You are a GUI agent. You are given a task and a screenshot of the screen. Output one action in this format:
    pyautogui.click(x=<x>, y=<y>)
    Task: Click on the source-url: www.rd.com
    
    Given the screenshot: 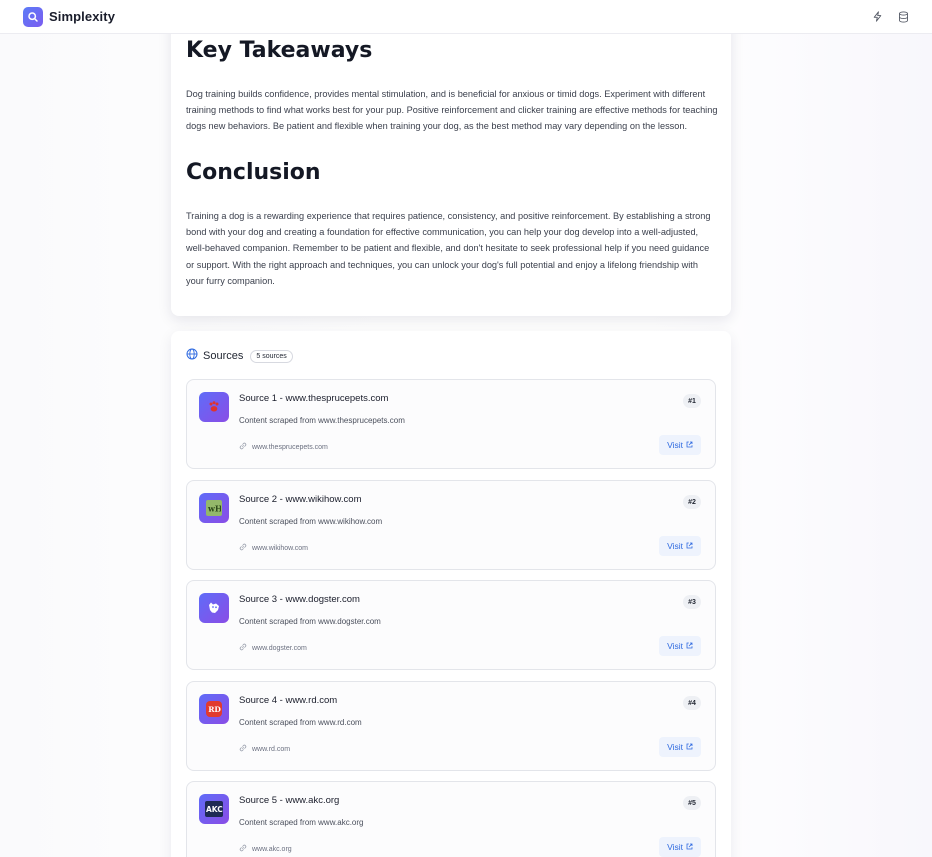 What is the action you would take?
    pyautogui.click(x=264, y=749)
    